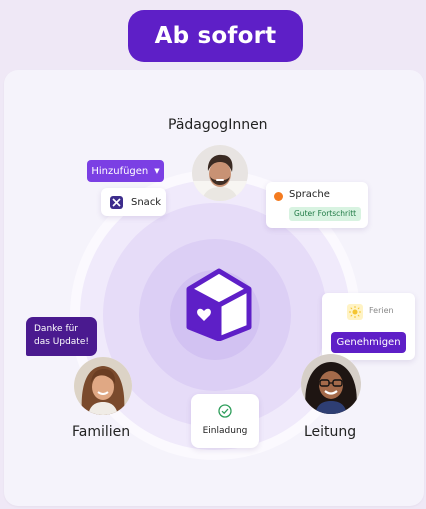 This screenshot has height=509, width=426. What do you see at coordinates (355, 312) in the screenshot?
I see `sun-icon` at bounding box center [355, 312].